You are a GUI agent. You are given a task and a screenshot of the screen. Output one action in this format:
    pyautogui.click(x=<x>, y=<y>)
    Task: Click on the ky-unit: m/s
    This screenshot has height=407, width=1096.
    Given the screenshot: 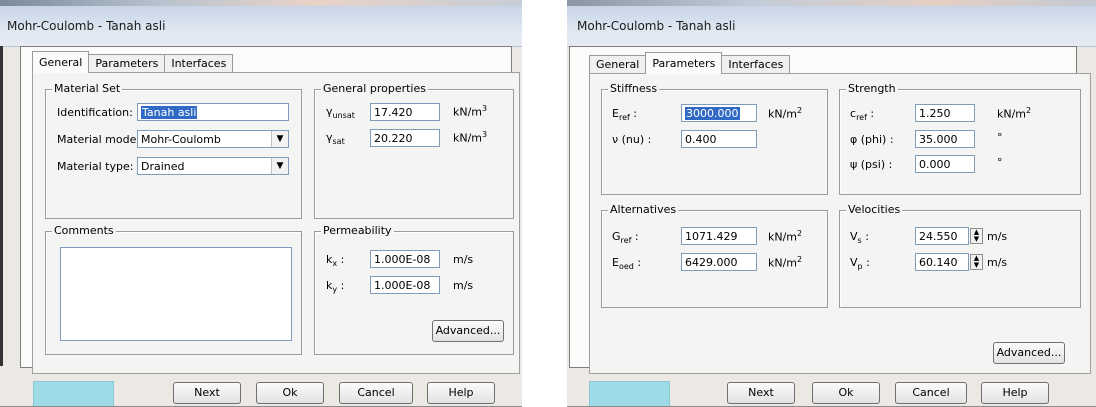 What is the action you would take?
    pyautogui.click(x=463, y=285)
    